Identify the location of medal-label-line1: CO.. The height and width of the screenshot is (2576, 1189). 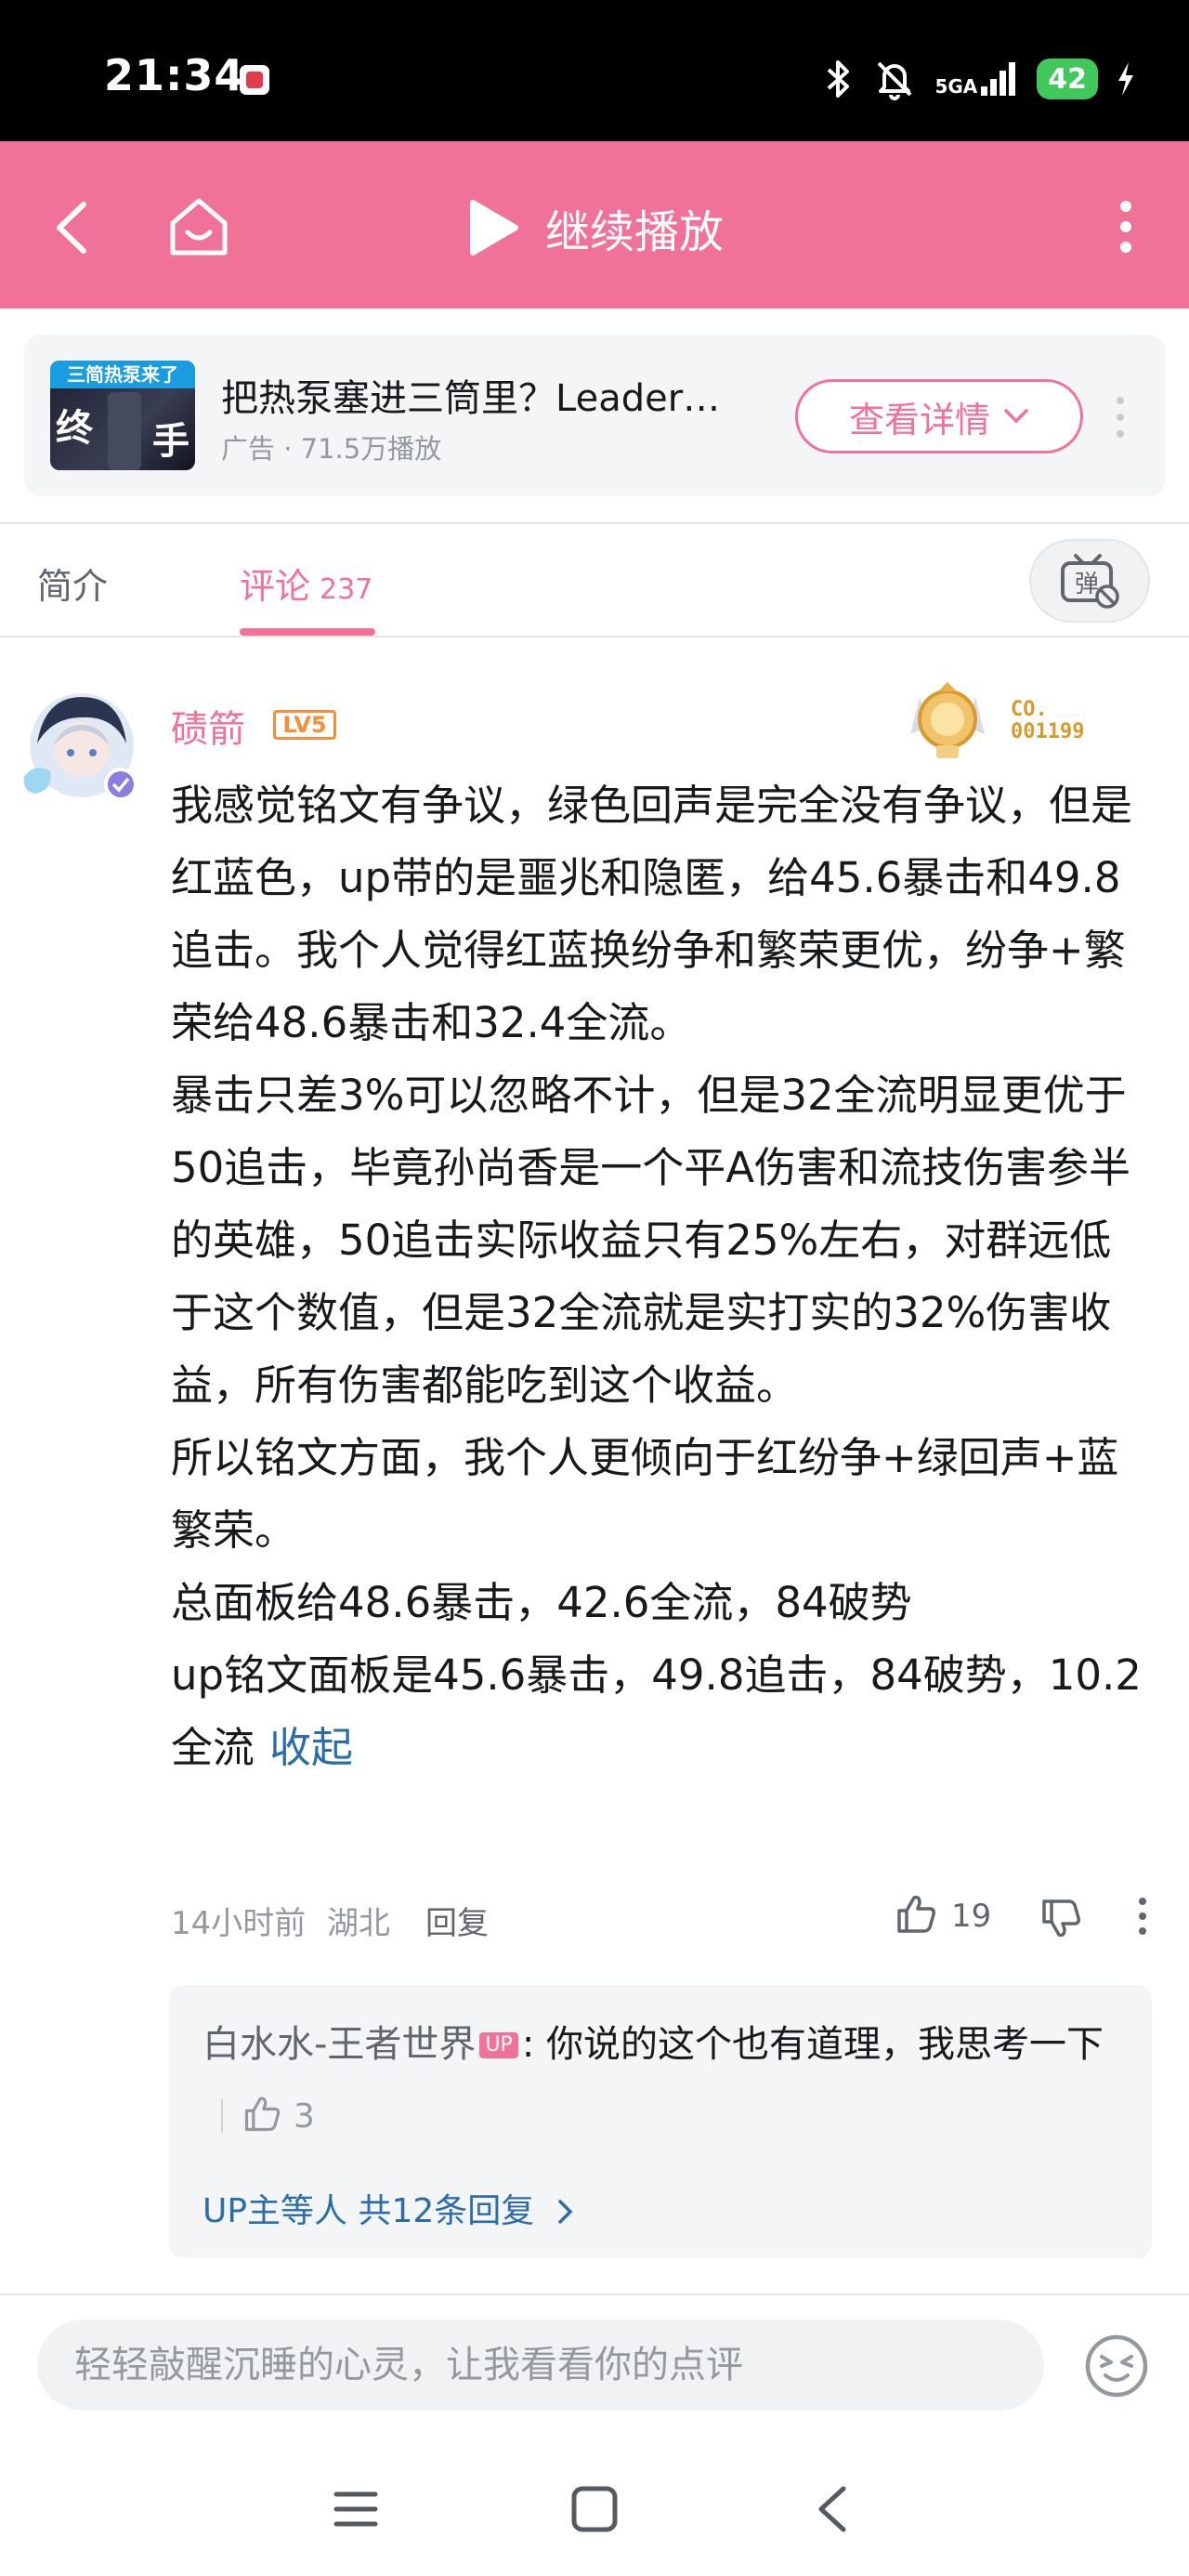
(1029, 709).